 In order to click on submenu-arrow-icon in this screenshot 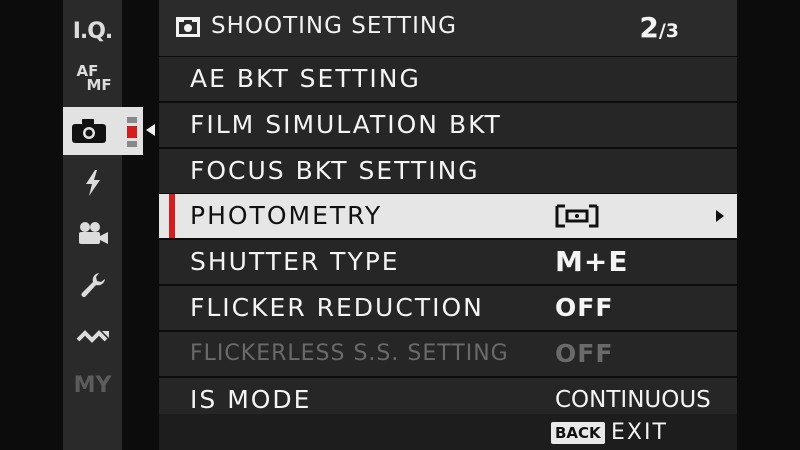, I will do `click(720, 216)`.